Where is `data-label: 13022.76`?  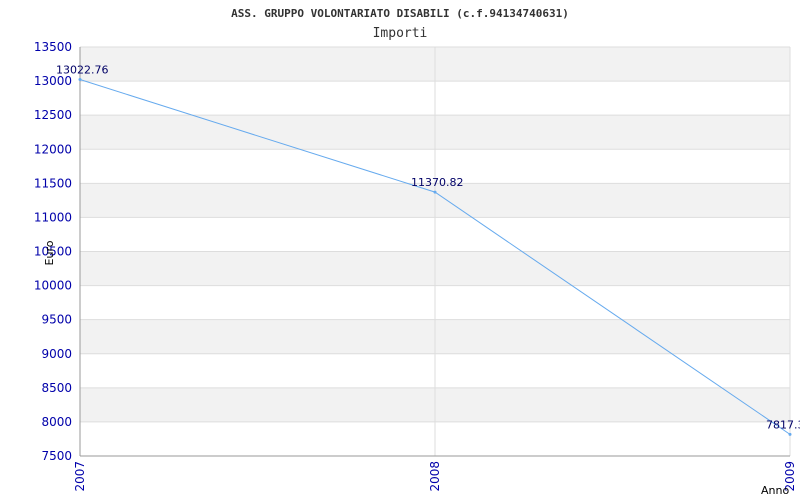
data-label: 13022.76 is located at coordinates (82, 70).